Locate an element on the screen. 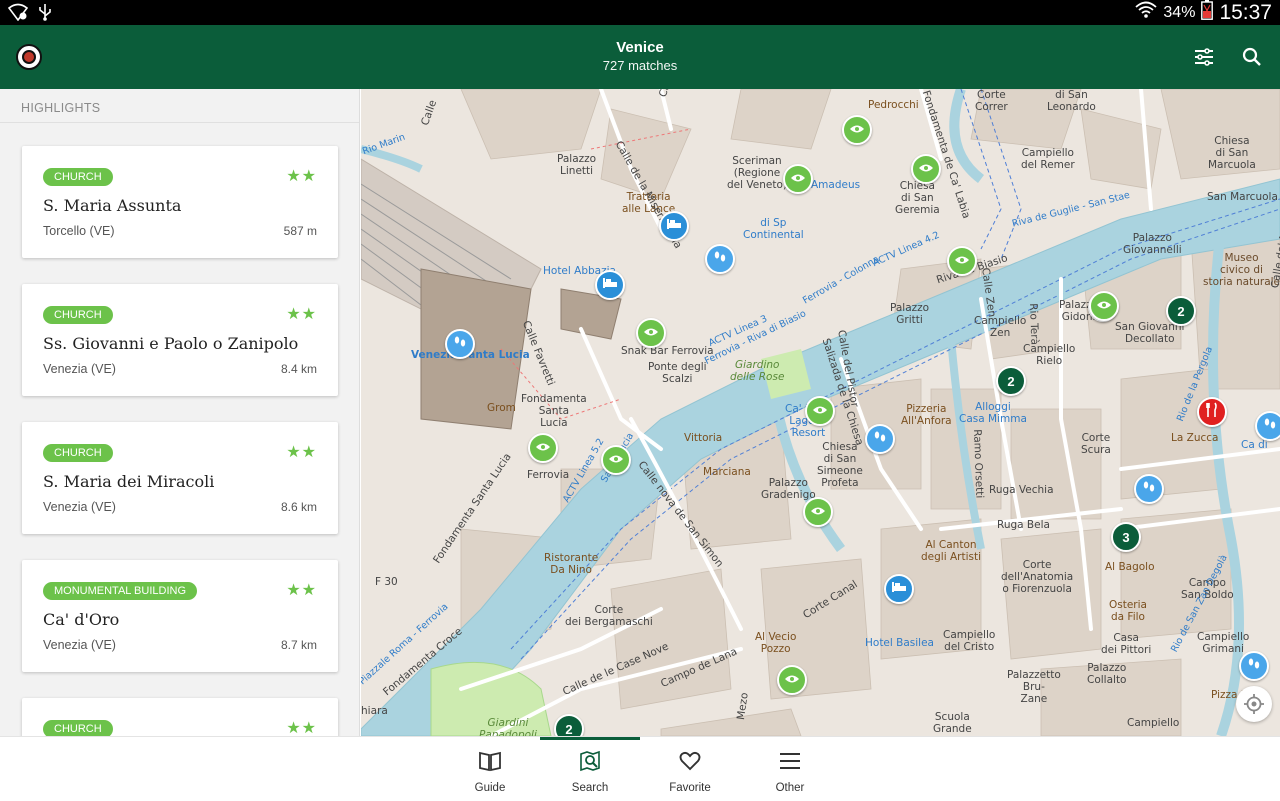 This screenshot has width=1280, height=801. map-label: Corte Correr is located at coordinates (991, 101).